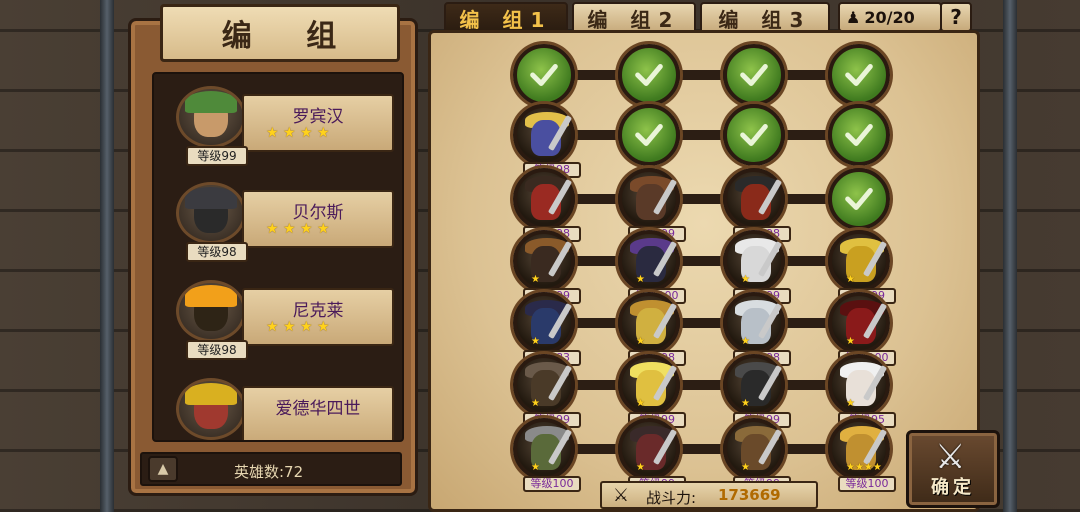 This screenshot has height=512, width=1080. I want to click on power-label: 战斗力:, so click(671, 498).